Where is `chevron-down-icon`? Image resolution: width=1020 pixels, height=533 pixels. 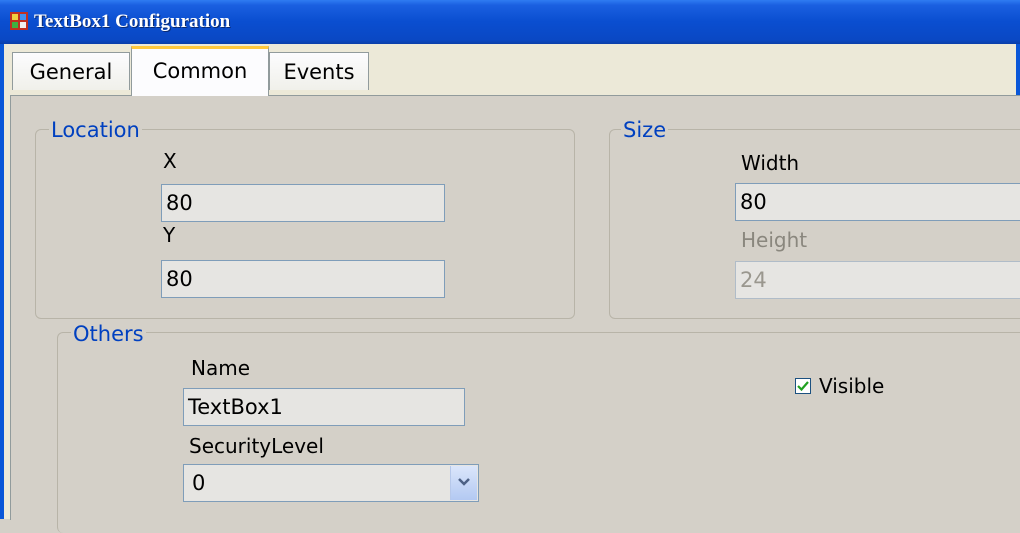 chevron-down-icon is located at coordinates (464, 482).